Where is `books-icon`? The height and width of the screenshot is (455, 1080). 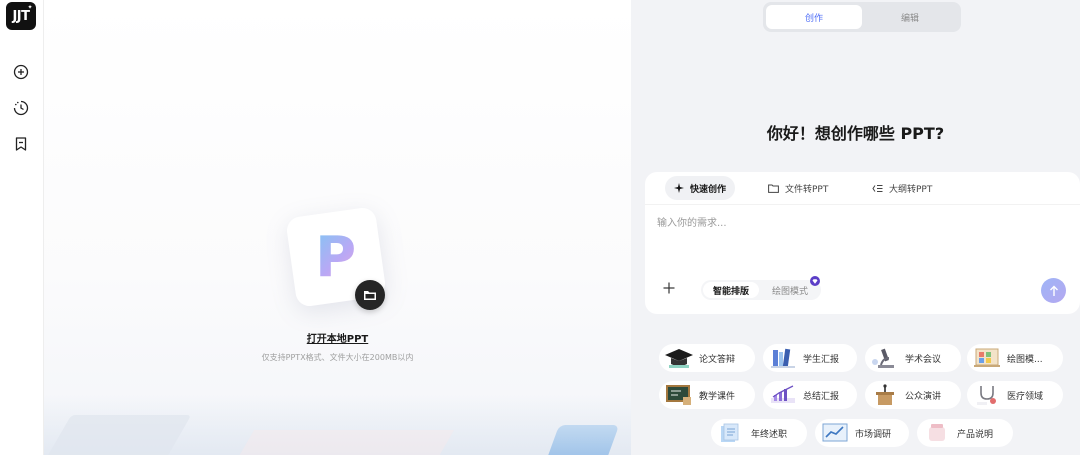
books-icon is located at coordinates (783, 358).